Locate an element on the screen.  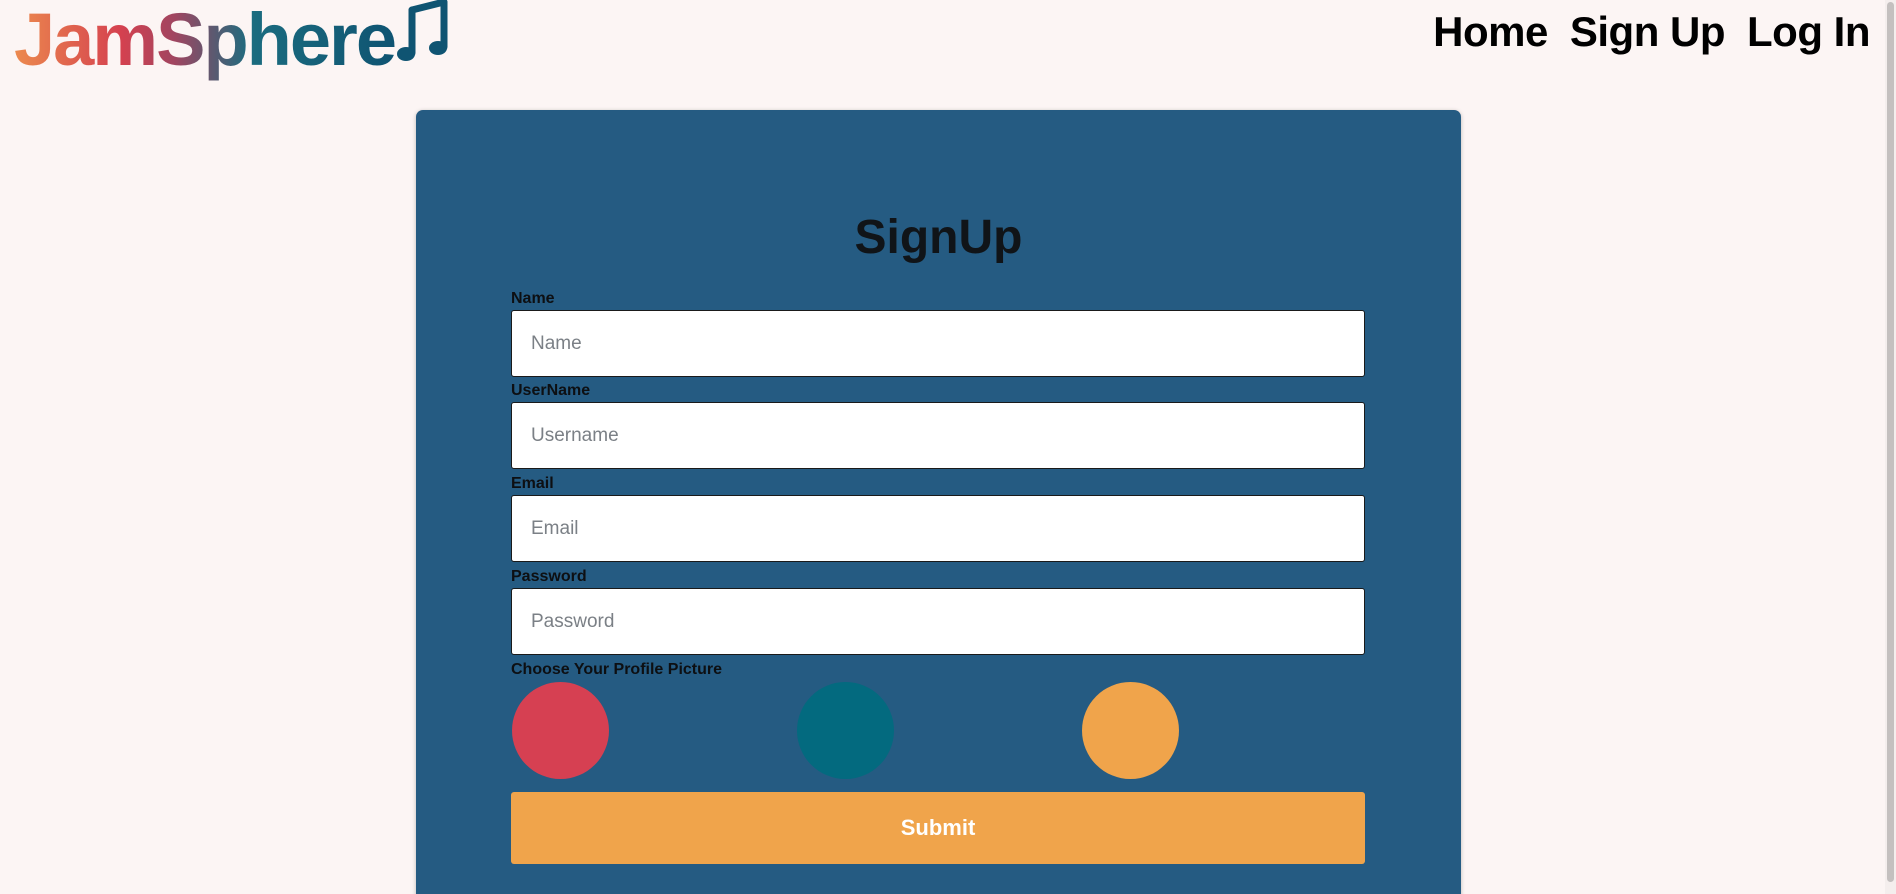
avatar-option-orange is located at coordinates (1130, 730).